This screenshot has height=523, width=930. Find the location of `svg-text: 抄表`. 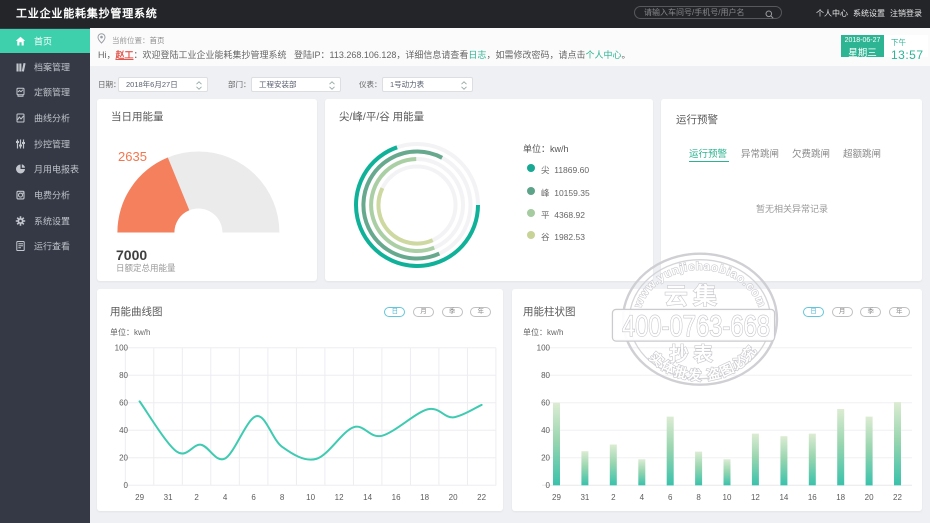

svg-text: 抄表 is located at coordinates (693, 354).